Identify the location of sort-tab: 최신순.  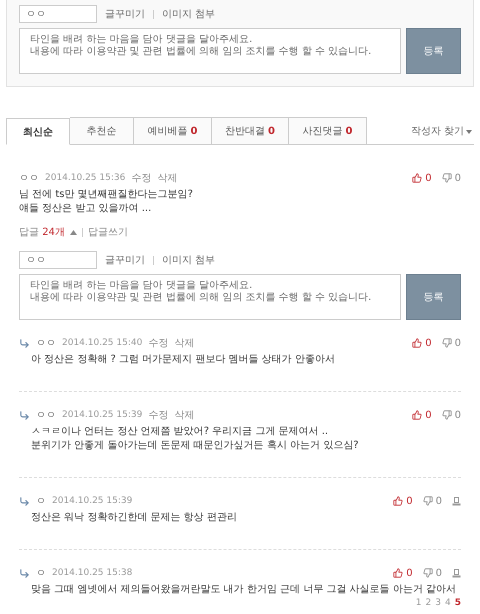
(38, 131).